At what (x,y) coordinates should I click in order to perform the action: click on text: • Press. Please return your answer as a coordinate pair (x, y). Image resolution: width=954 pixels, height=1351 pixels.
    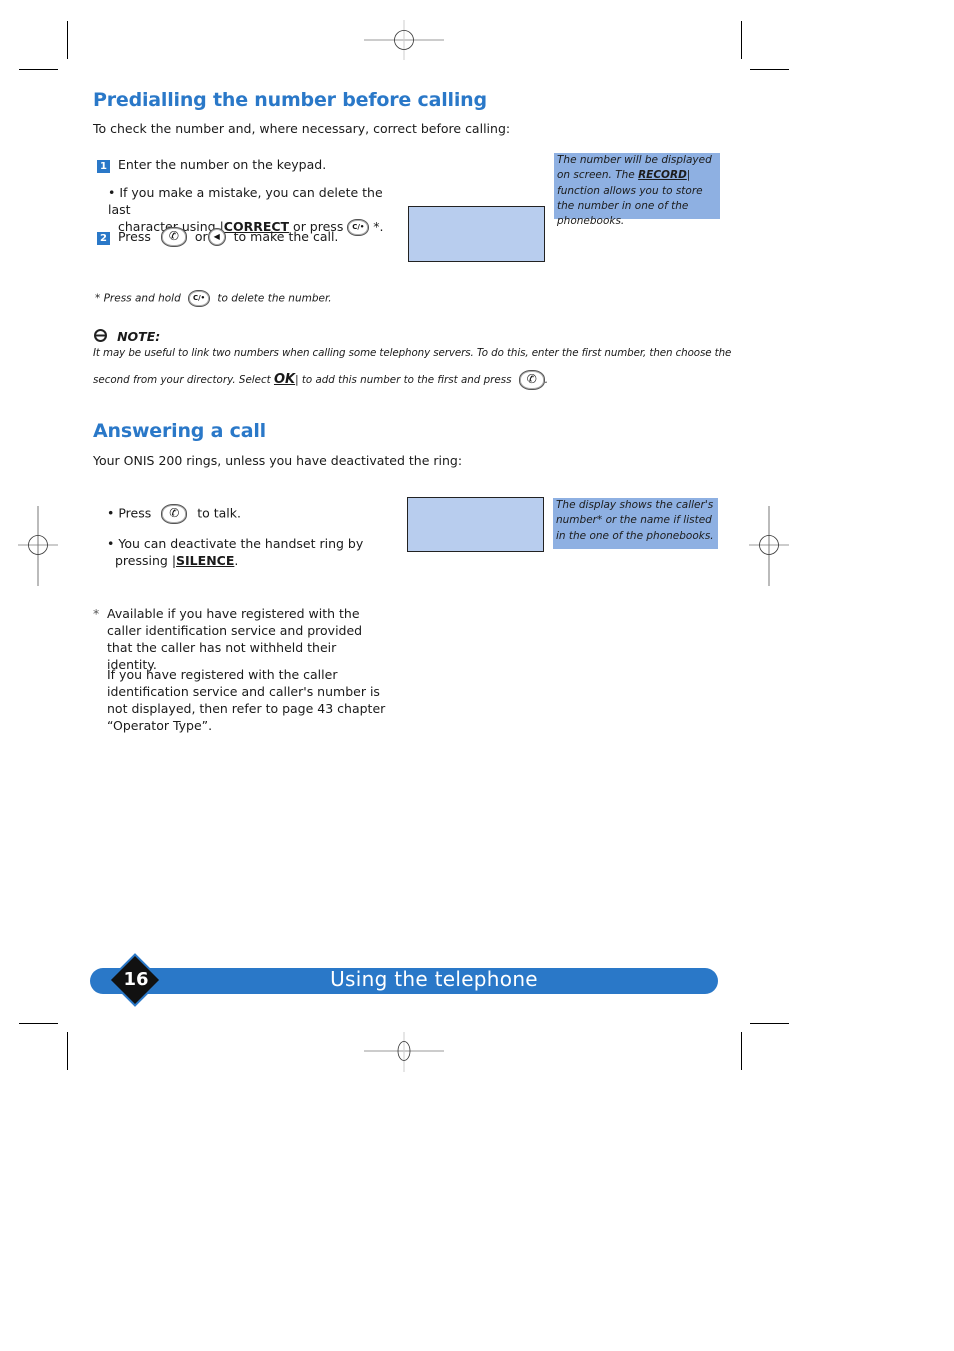
    Looking at the image, I should click on (129, 513).